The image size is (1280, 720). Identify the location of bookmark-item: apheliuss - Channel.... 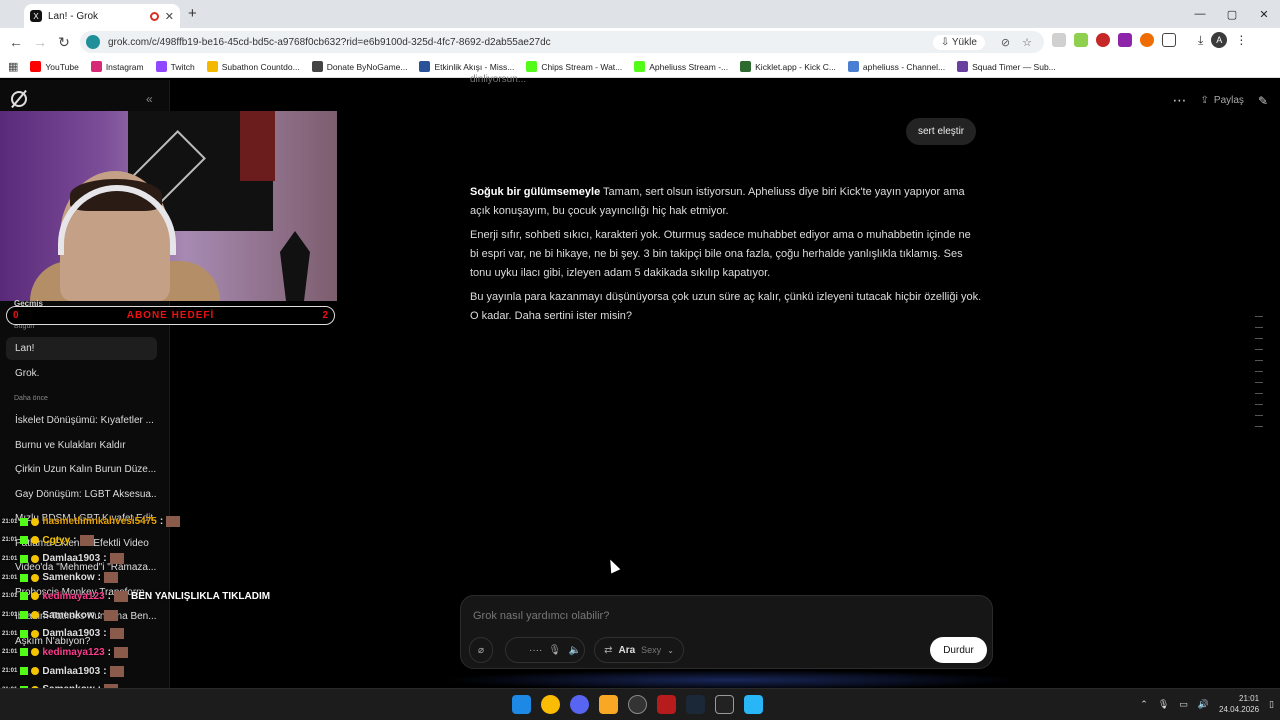
(896, 66).